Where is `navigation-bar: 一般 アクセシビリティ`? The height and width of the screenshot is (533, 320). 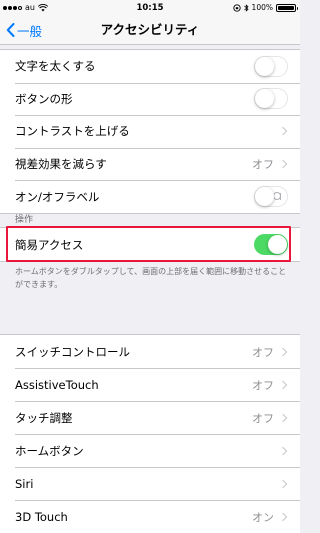
navigation-bar: 一般 アクセシビリティ is located at coordinates (150, 30).